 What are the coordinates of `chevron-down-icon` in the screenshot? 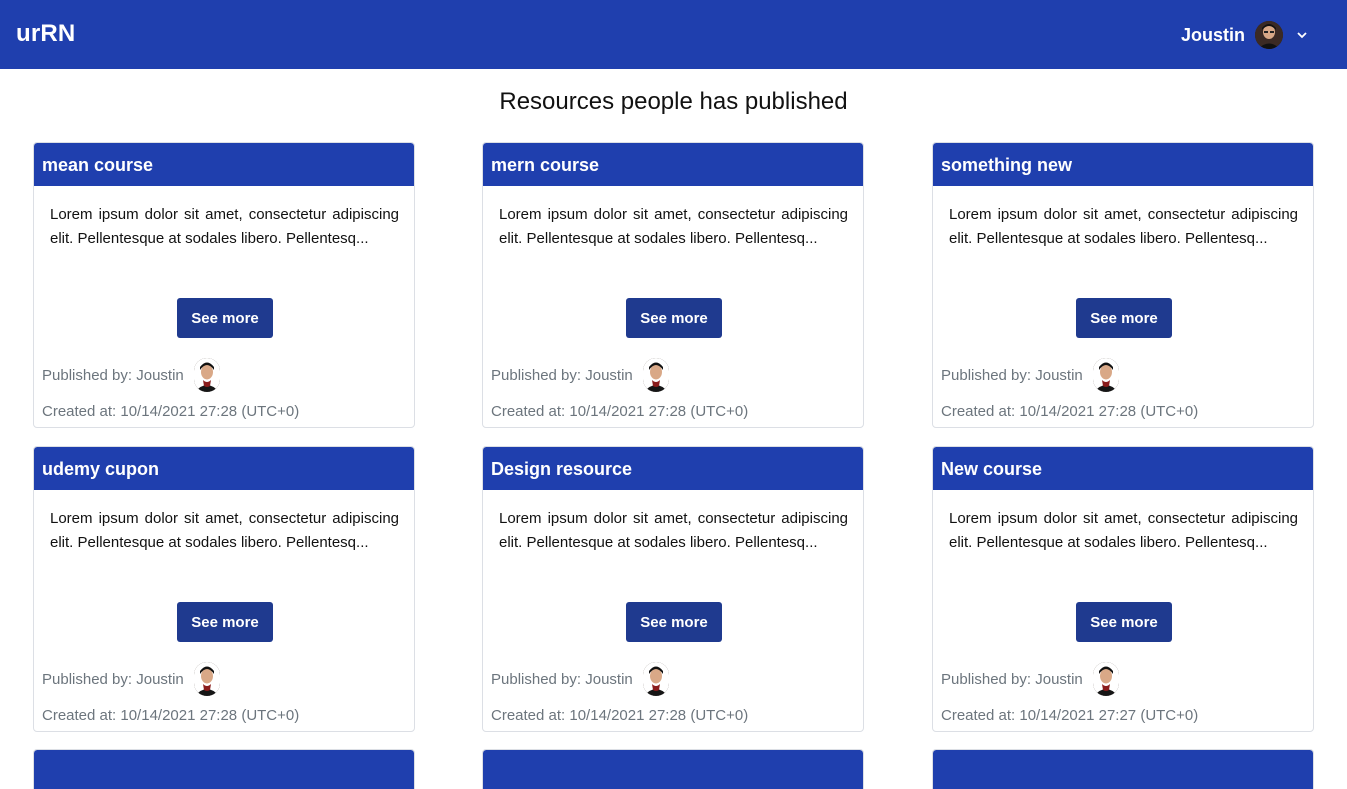 It's located at (1302, 35).